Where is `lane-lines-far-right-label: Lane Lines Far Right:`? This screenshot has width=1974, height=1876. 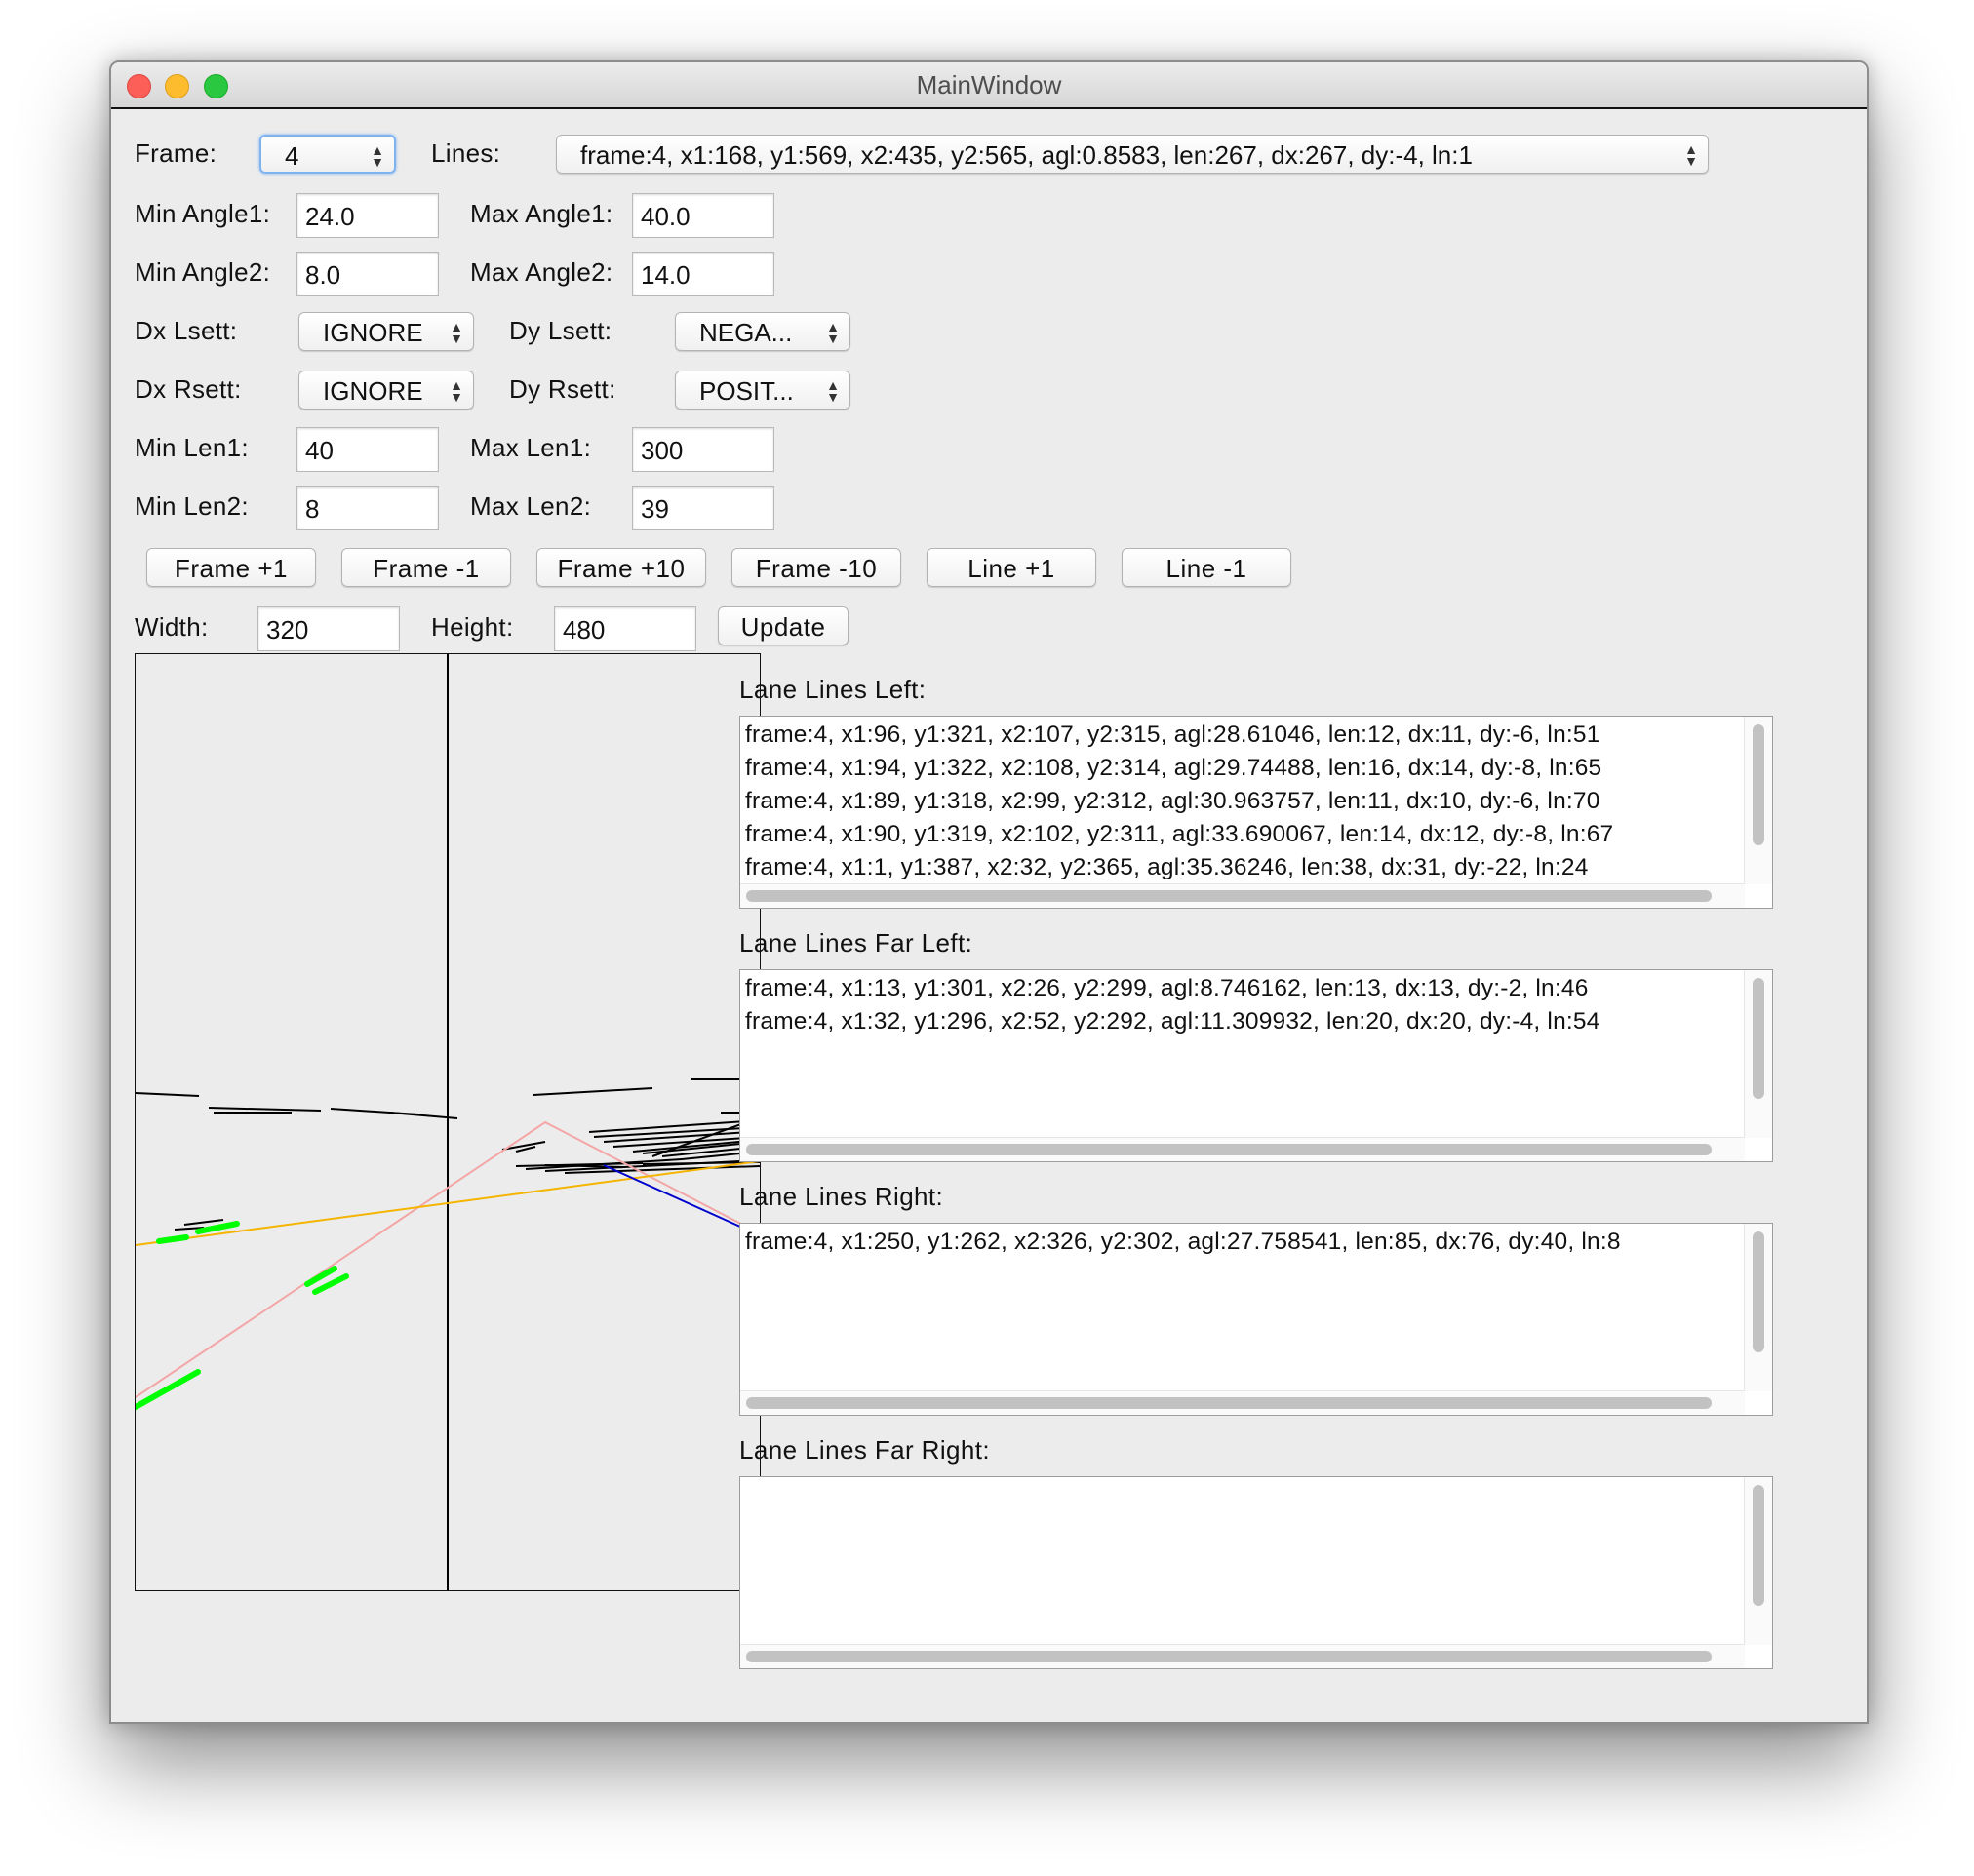 lane-lines-far-right-label: Lane Lines Far Right: is located at coordinates (864, 1450).